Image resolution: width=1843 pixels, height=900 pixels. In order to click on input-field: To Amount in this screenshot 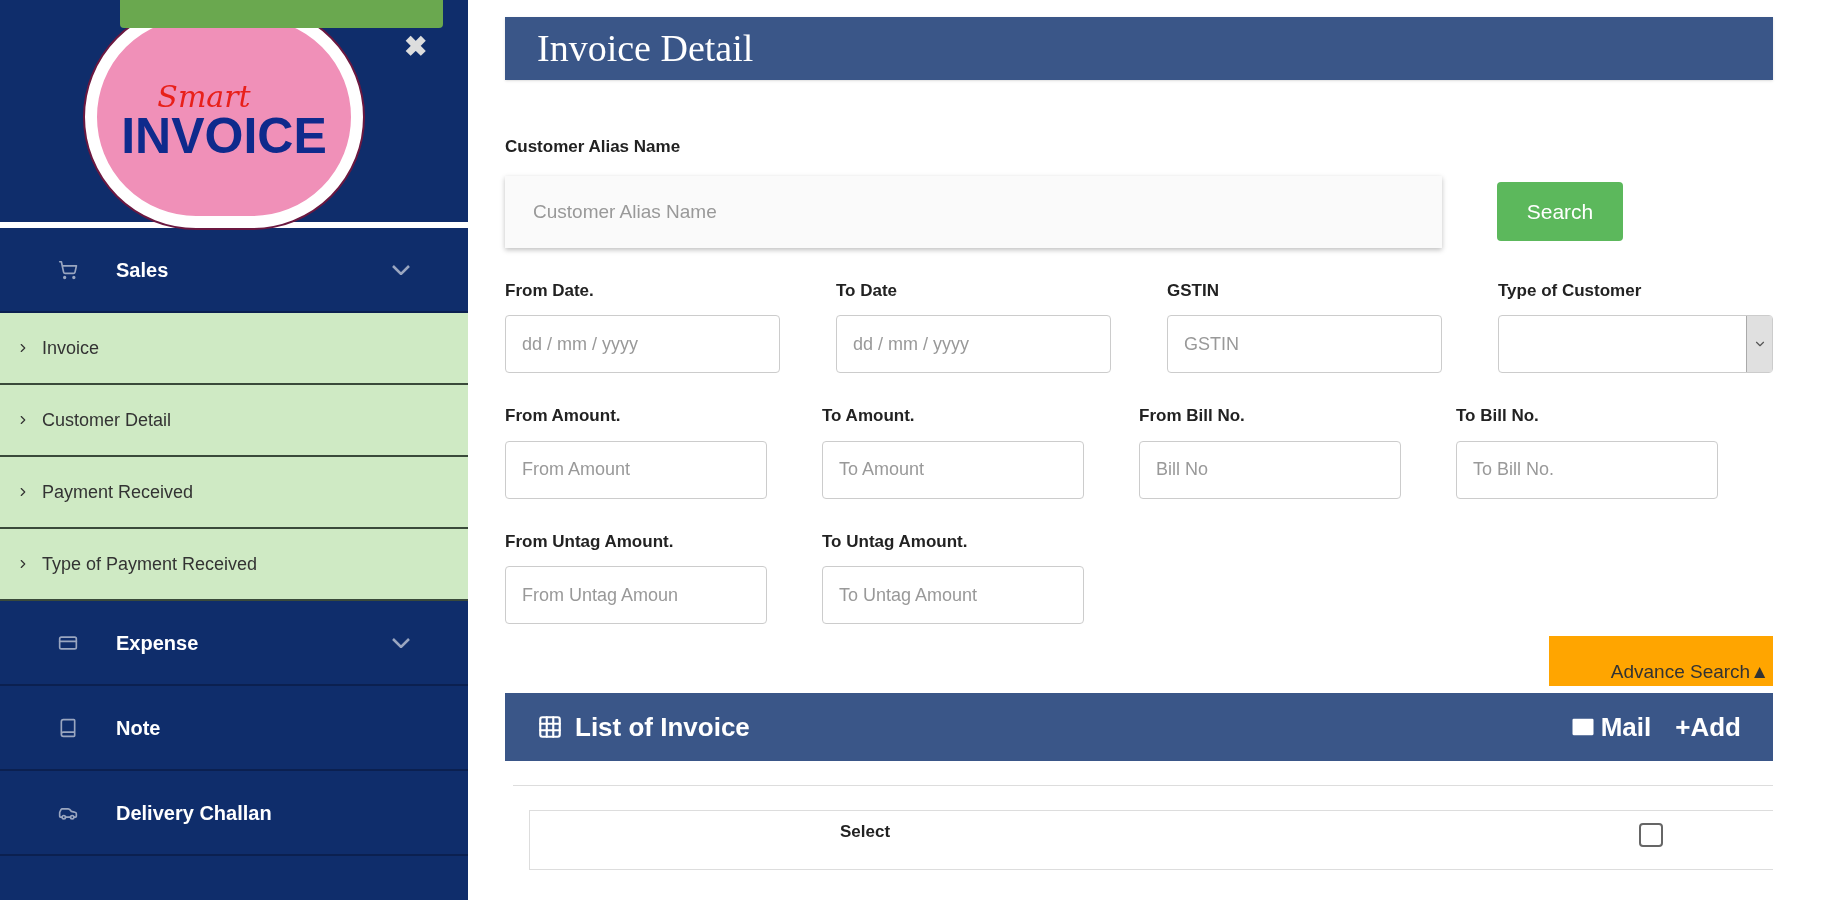, I will do `click(953, 469)`.